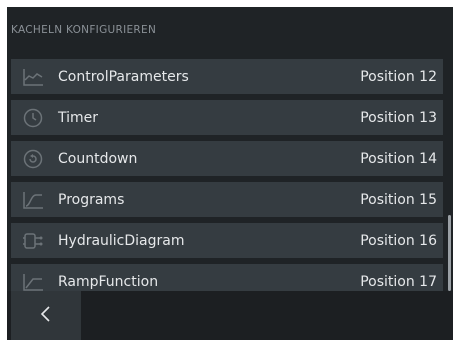  I want to click on list-scrollbar, so click(449, 253).